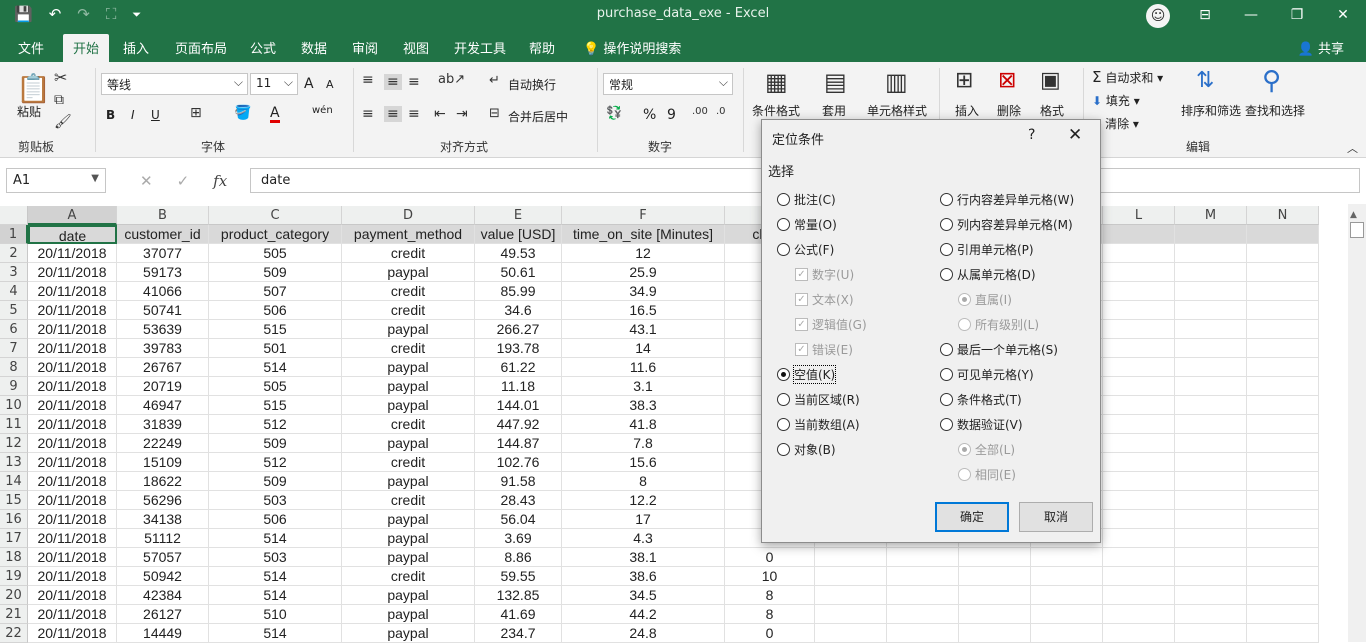 This screenshot has width=1366, height=643. I want to click on table-cell: 57057, so click(163, 557).